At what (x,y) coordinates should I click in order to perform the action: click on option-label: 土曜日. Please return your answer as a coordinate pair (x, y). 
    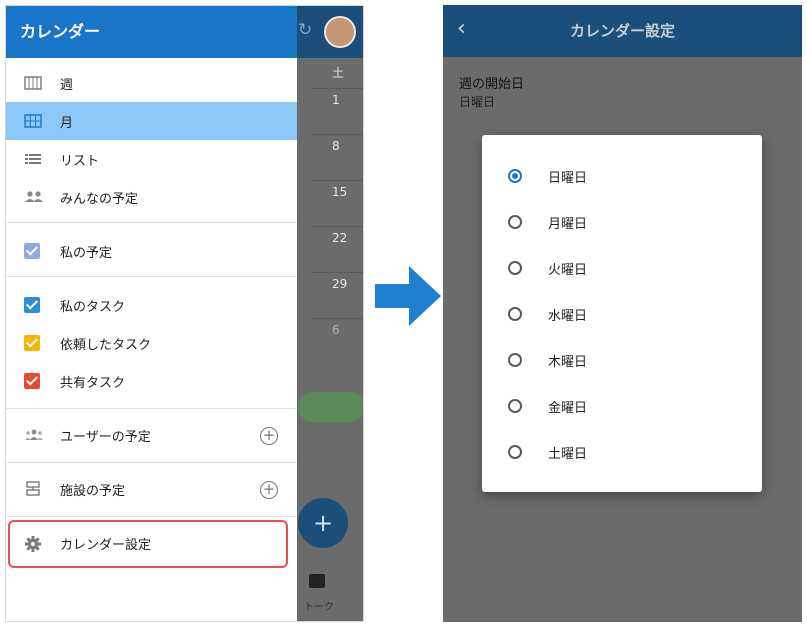
    Looking at the image, I should click on (568, 454).